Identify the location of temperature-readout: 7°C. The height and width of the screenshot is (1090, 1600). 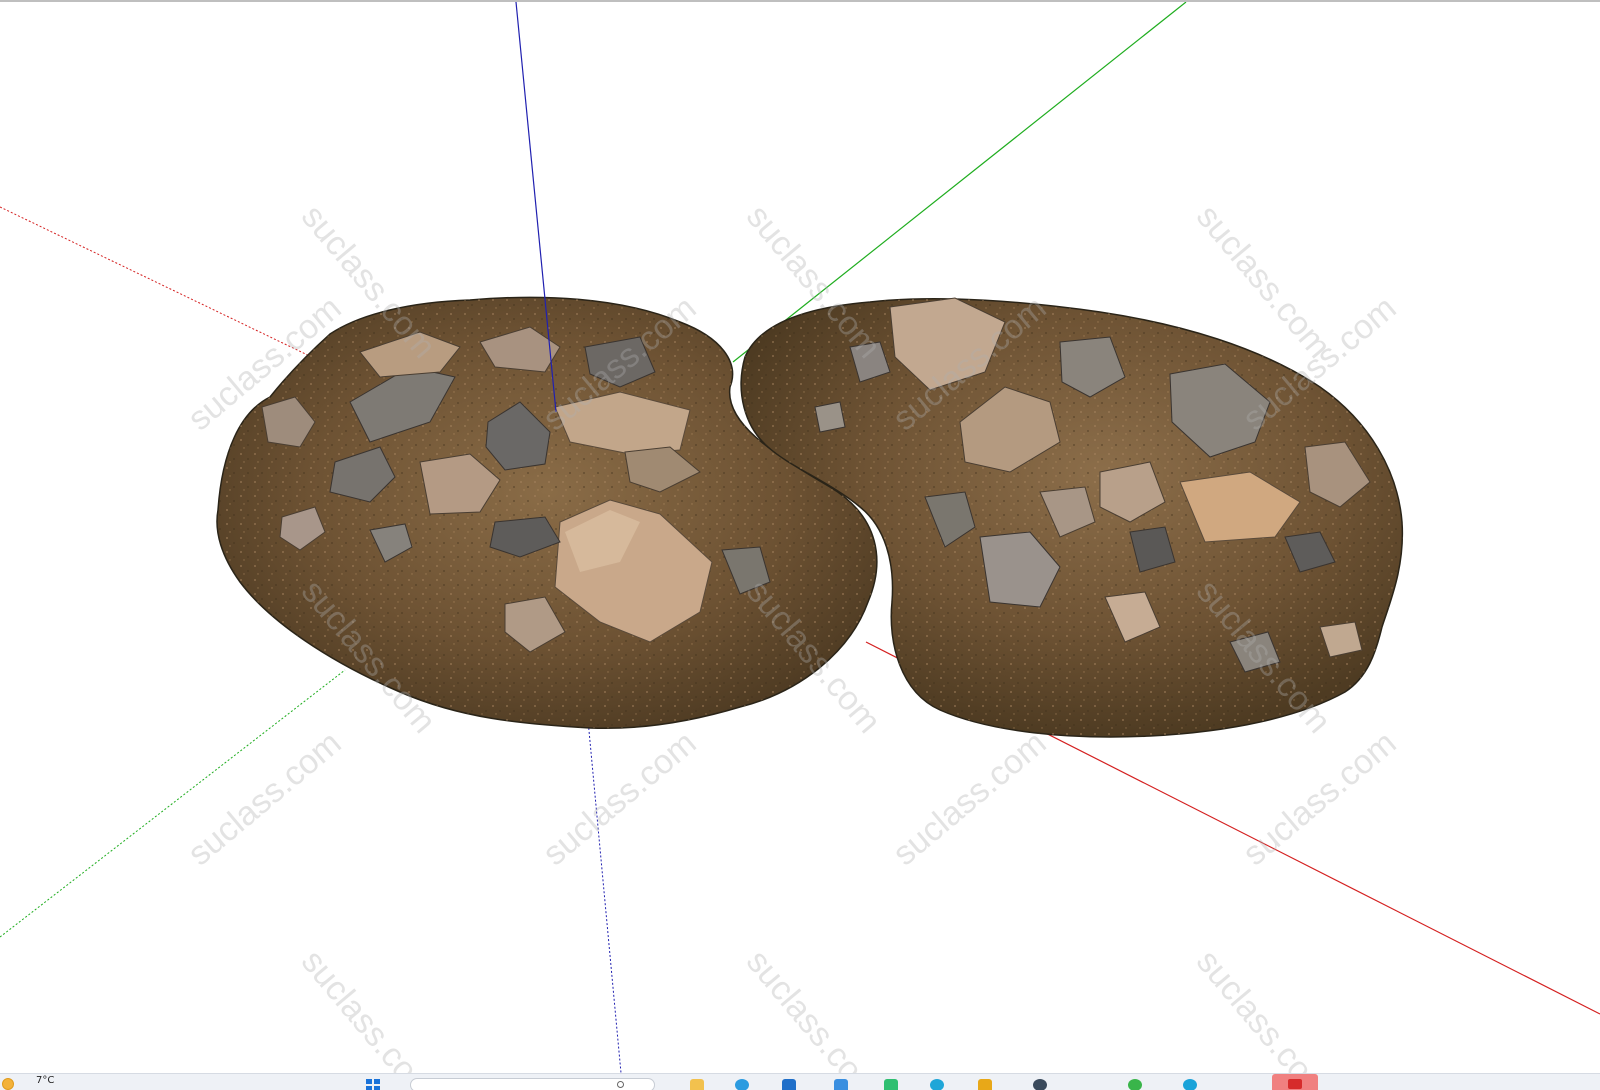
(45, 1082).